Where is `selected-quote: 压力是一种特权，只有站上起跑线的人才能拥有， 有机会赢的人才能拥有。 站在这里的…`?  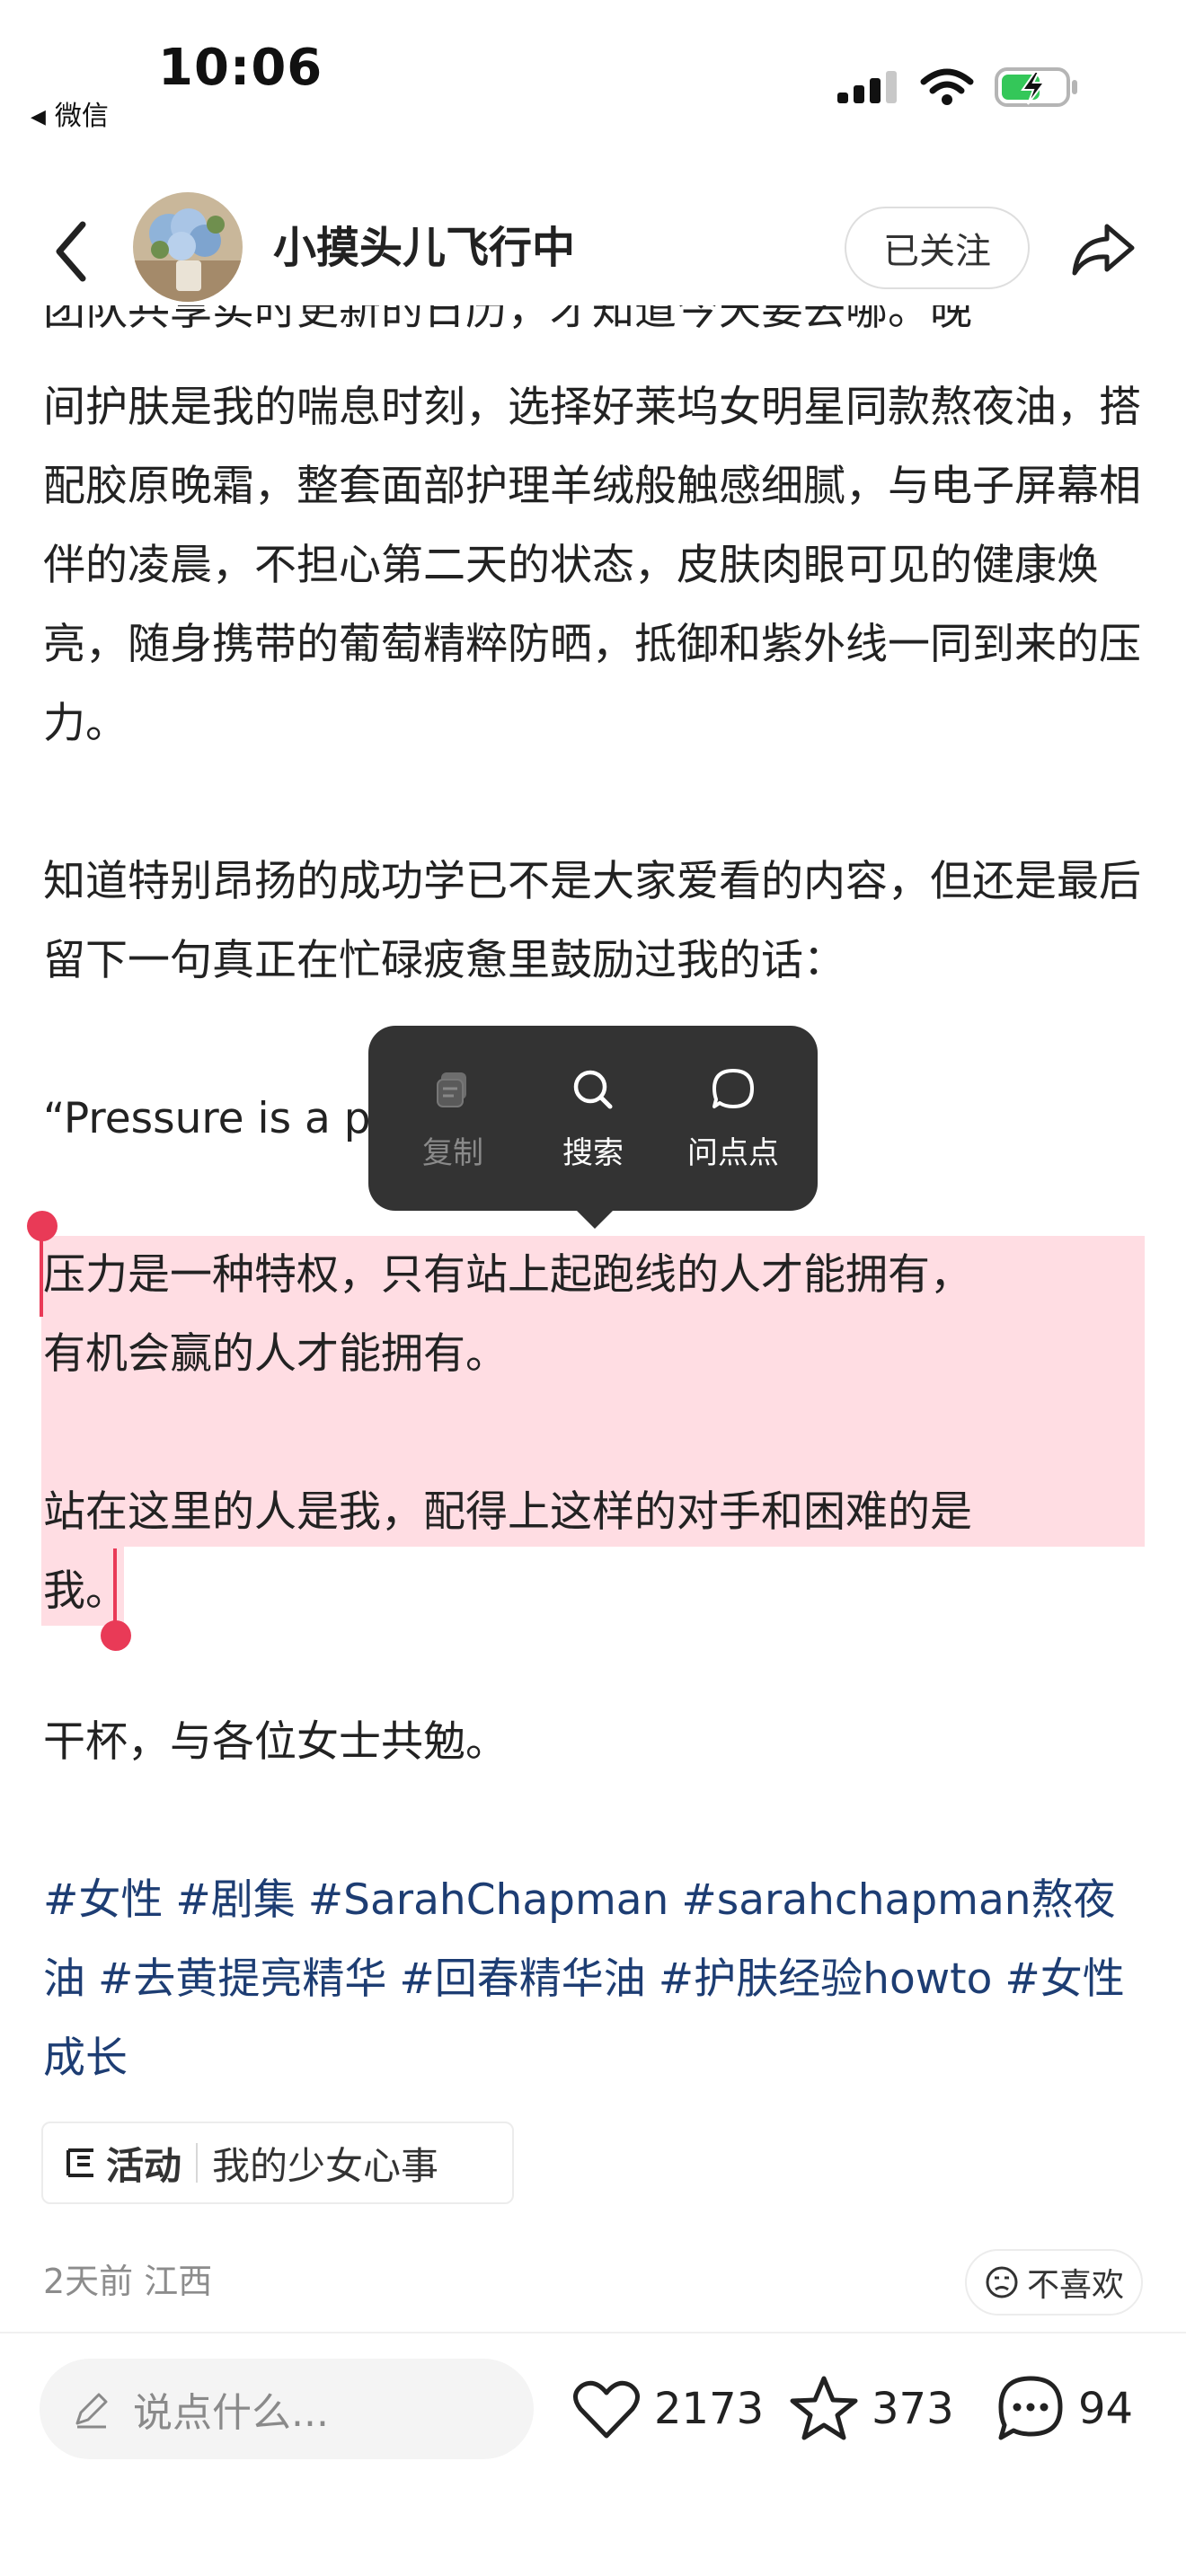 selected-quote: 压力是一种特权，只有站上起跑线的人才能拥有， 有机会赢的人才能拥有。 站在这里的… is located at coordinates (595, 1433).